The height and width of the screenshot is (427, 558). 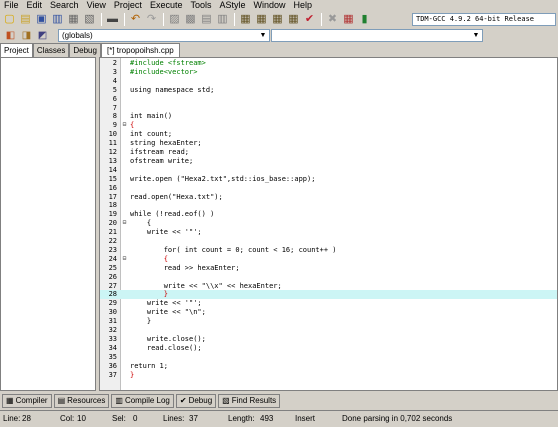 I want to click on stop-icon: ✖, so click(x=332, y=19).